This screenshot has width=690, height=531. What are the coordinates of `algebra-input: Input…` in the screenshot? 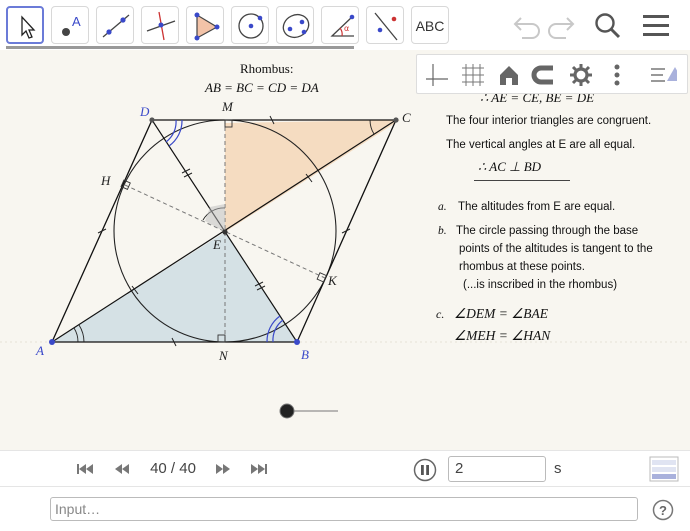 It's located at (344, 509).